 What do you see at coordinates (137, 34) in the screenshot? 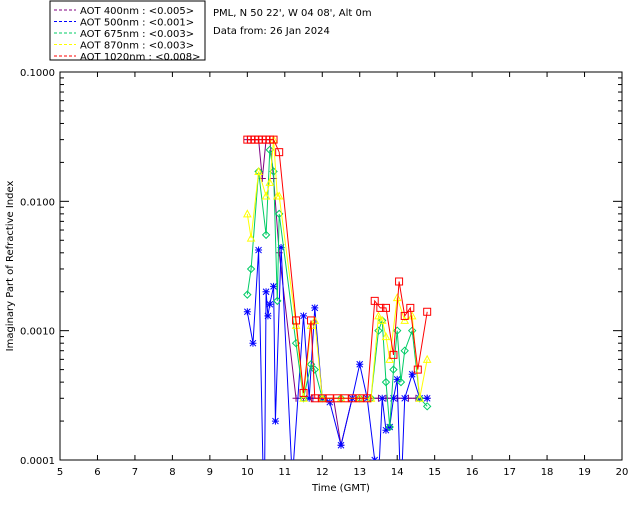
I see `legend-label: AOT 675nm : <0.003>` at bounding box center [137, 34].